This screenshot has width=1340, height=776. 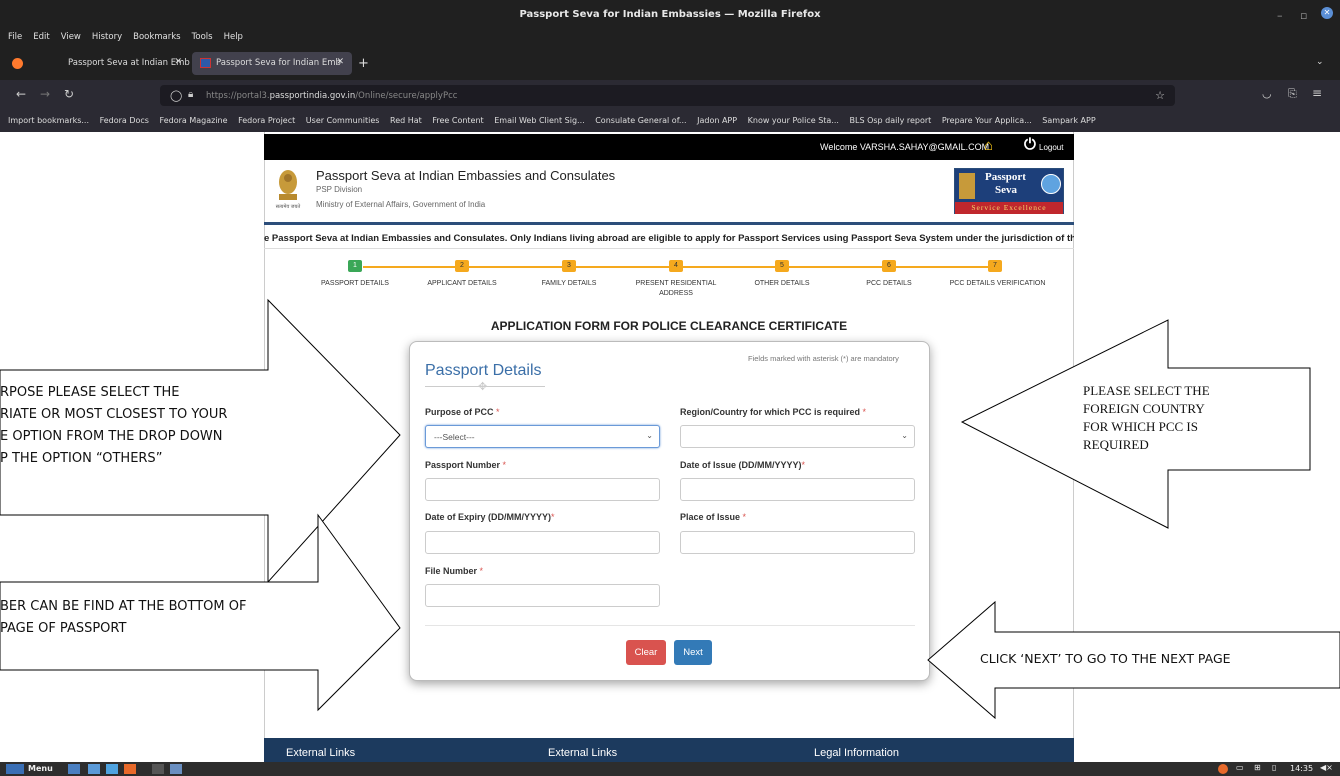 What do you see at coordinates (94, 769) in the screenshot?
I see `terminal-icon` at bounding box center [94, 769].